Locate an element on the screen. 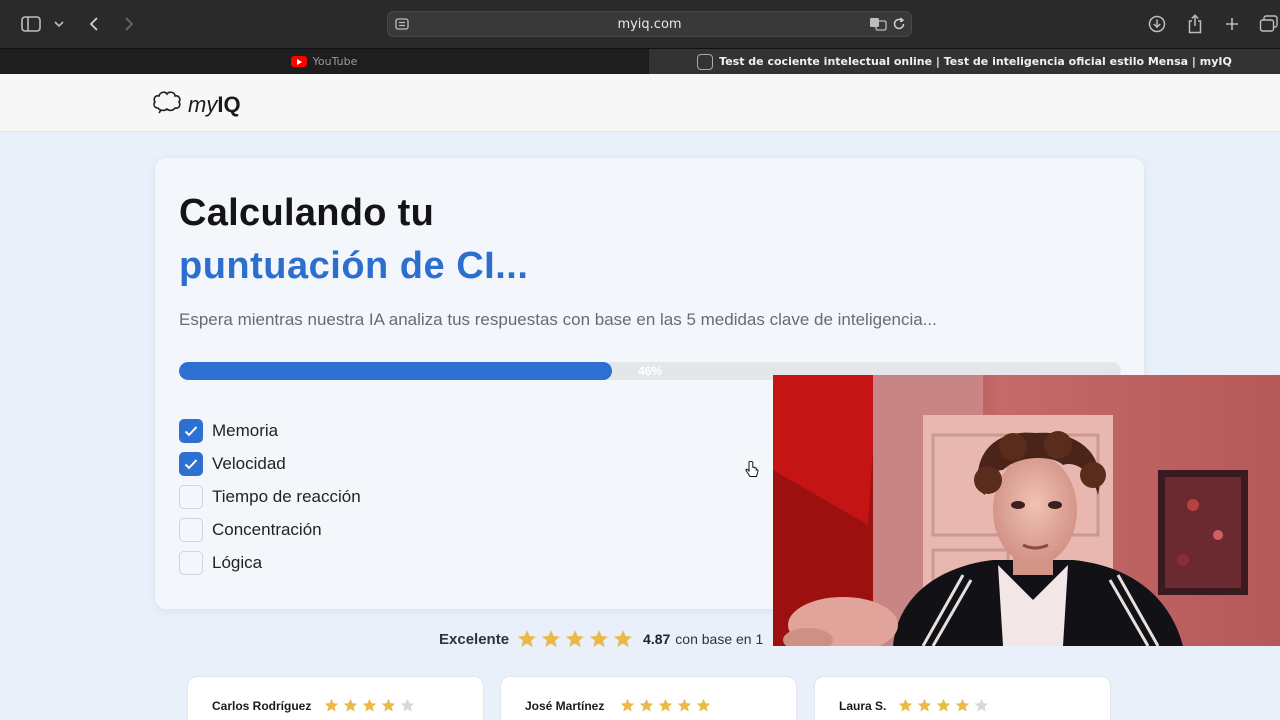 Image resolution: width=1280 pixels, height=720 pixels. review-card: Laura S. is located at coordinates (962, 698).